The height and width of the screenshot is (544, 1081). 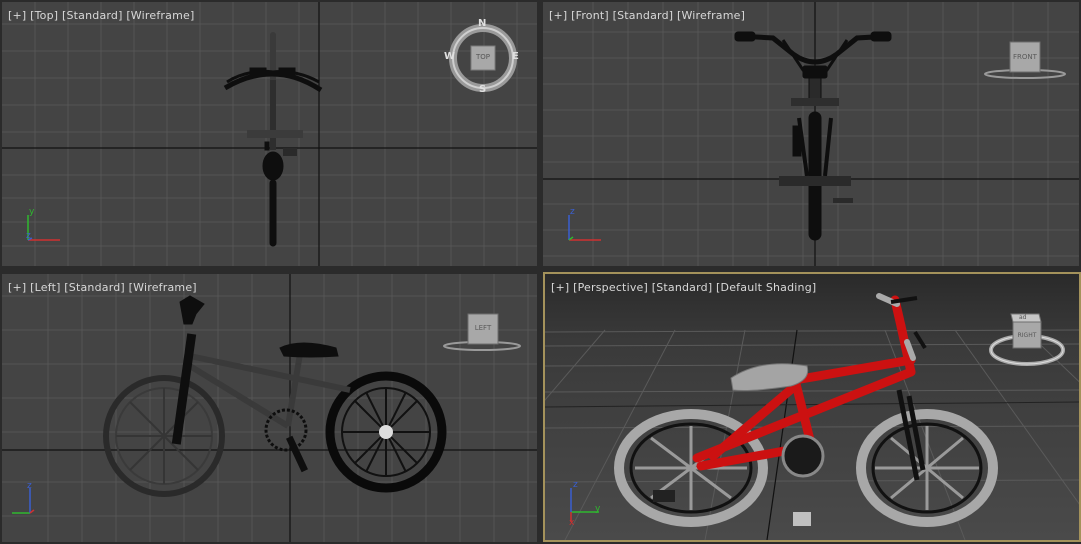 I want to click on viewcube-left-face-label: LEFT, so click(x=483, y=328).